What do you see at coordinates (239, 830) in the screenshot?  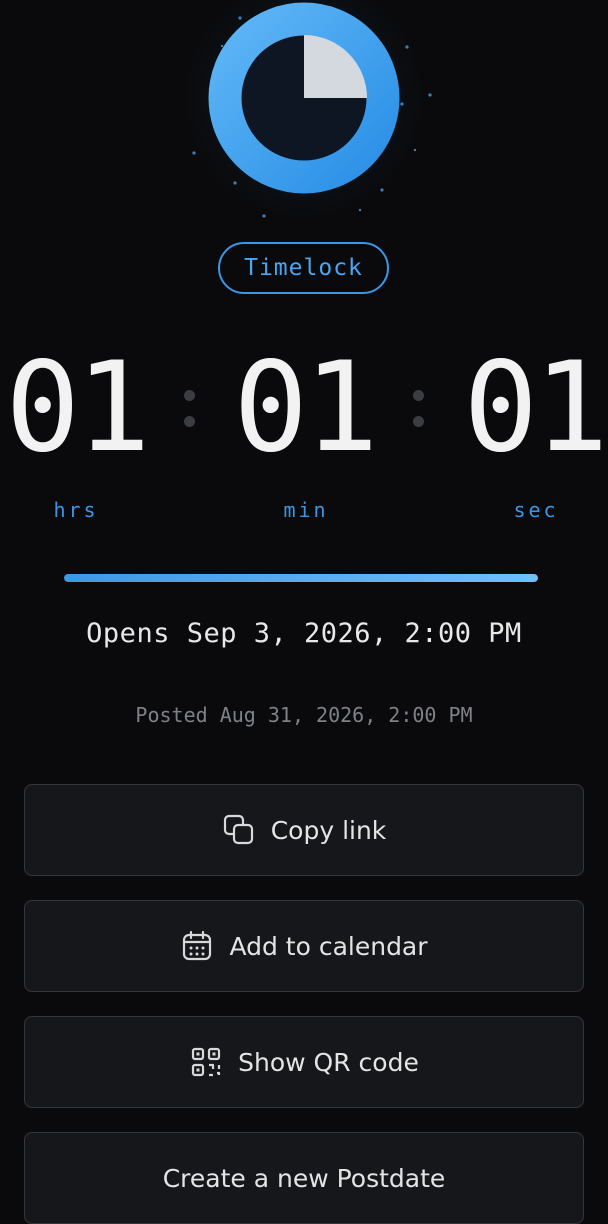 I see `copy-icon` at bounding box center [239, 830].